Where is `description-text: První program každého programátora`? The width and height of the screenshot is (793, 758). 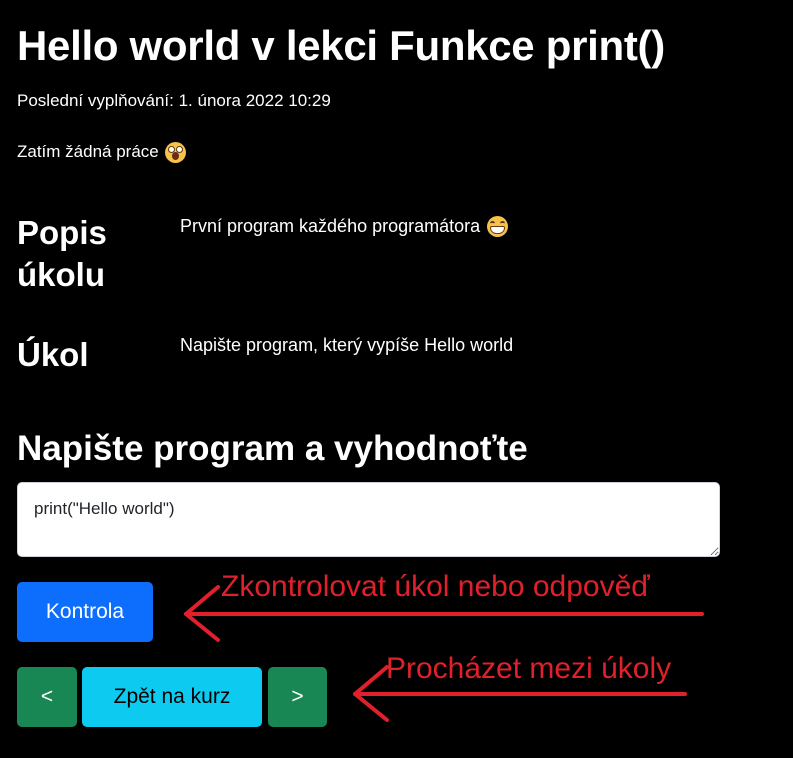
description-text: První program každého programátora is located at coordinates (330, 226).